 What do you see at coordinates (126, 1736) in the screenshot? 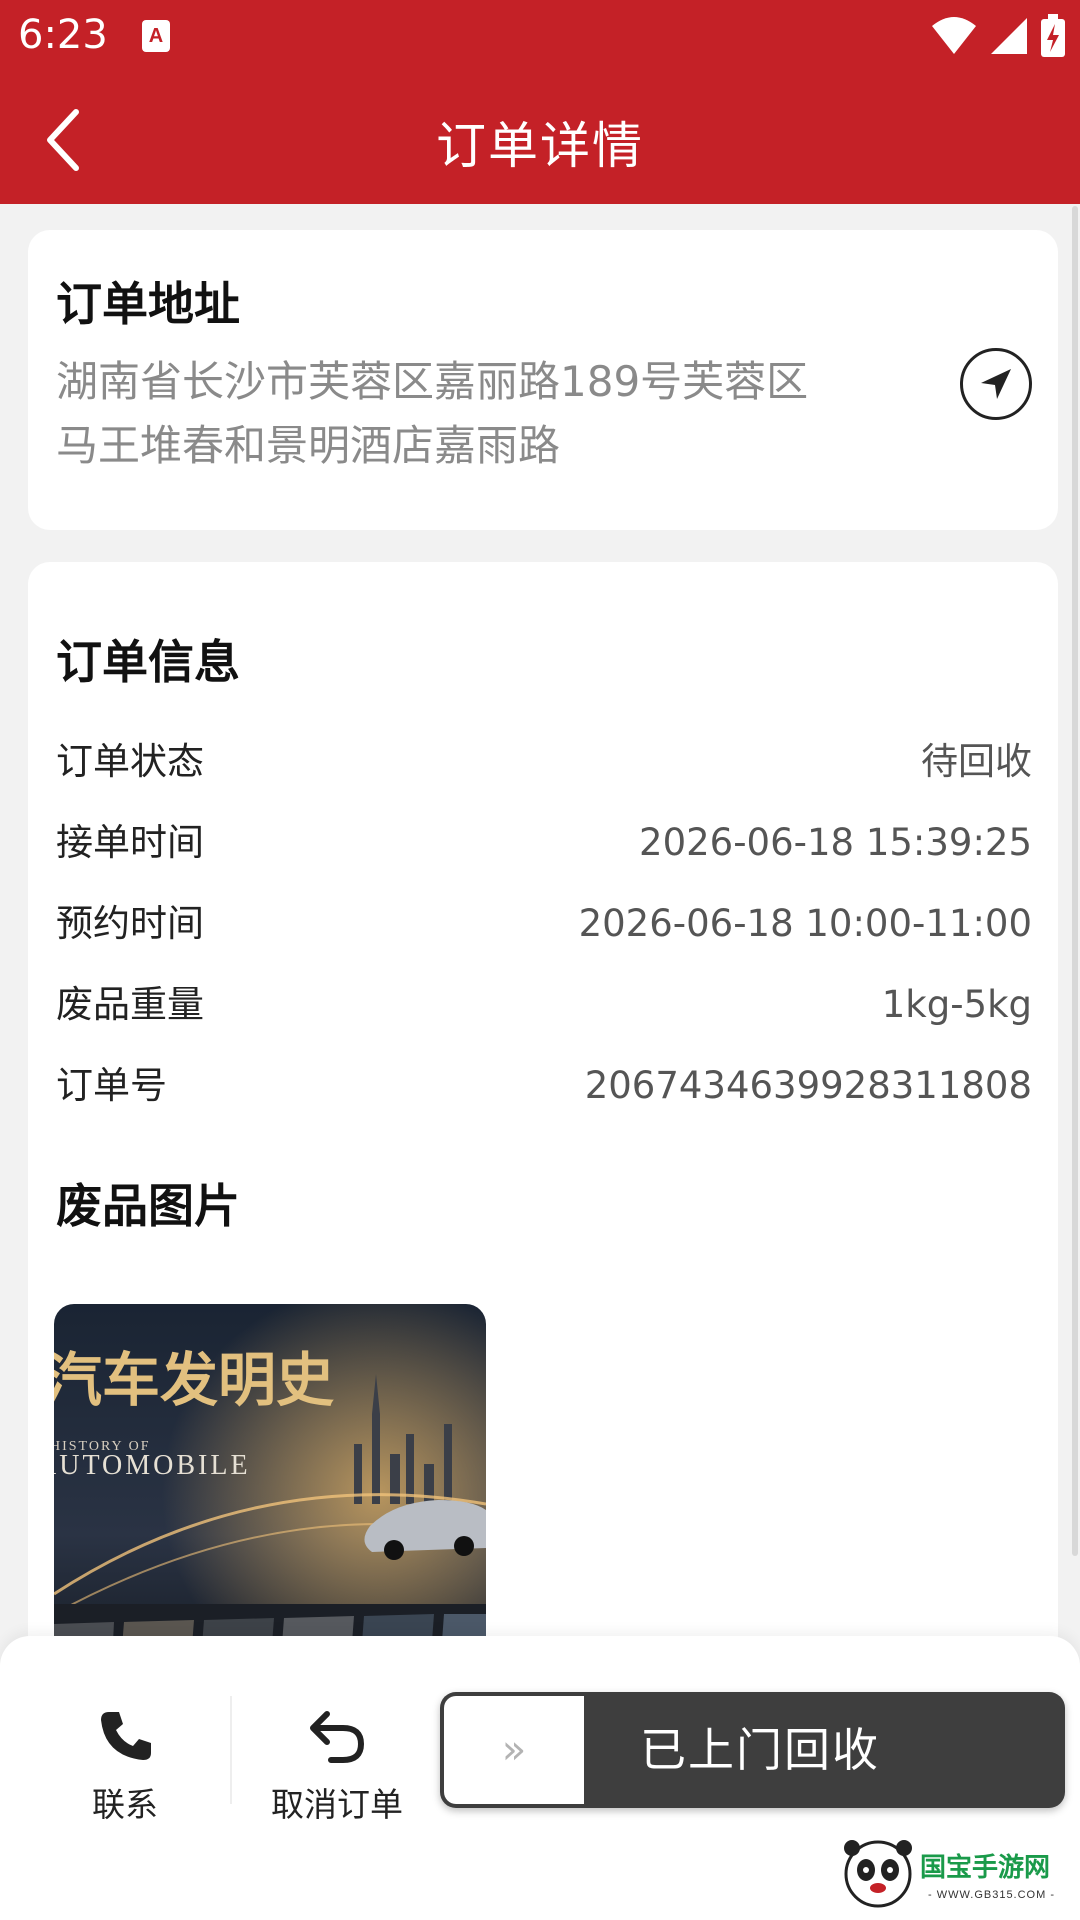
I see `phone-icon` at bounding box center [126, 1736].